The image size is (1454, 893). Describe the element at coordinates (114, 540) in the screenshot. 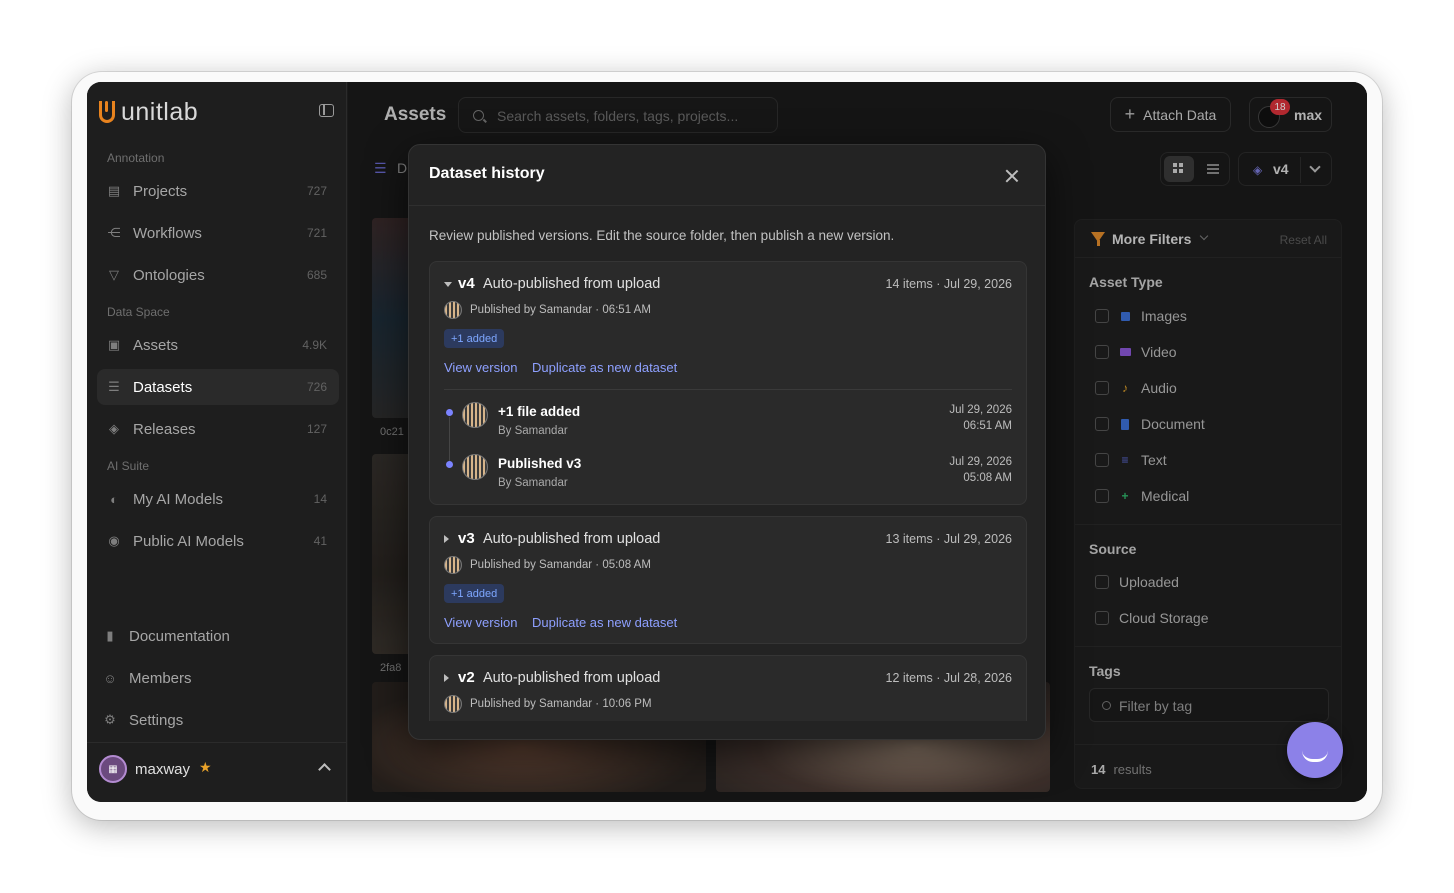

I see `public-ai-icon: ◉` at that location.